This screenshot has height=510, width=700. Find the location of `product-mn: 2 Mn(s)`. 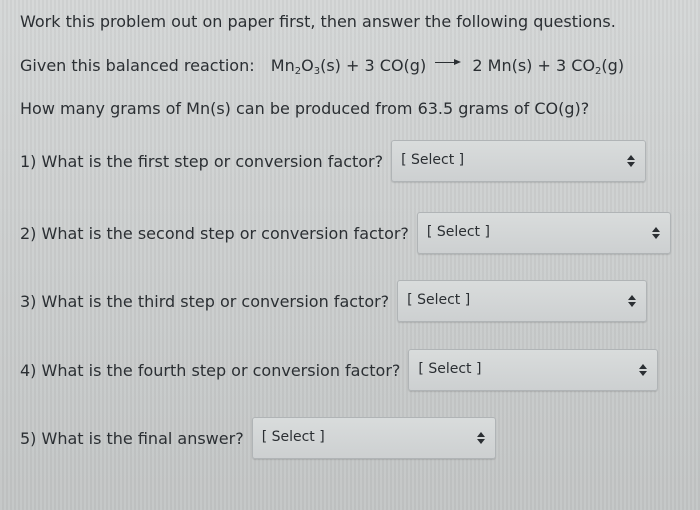

product-mn: 2 Mn(s) is located at coordinates (502, 65).